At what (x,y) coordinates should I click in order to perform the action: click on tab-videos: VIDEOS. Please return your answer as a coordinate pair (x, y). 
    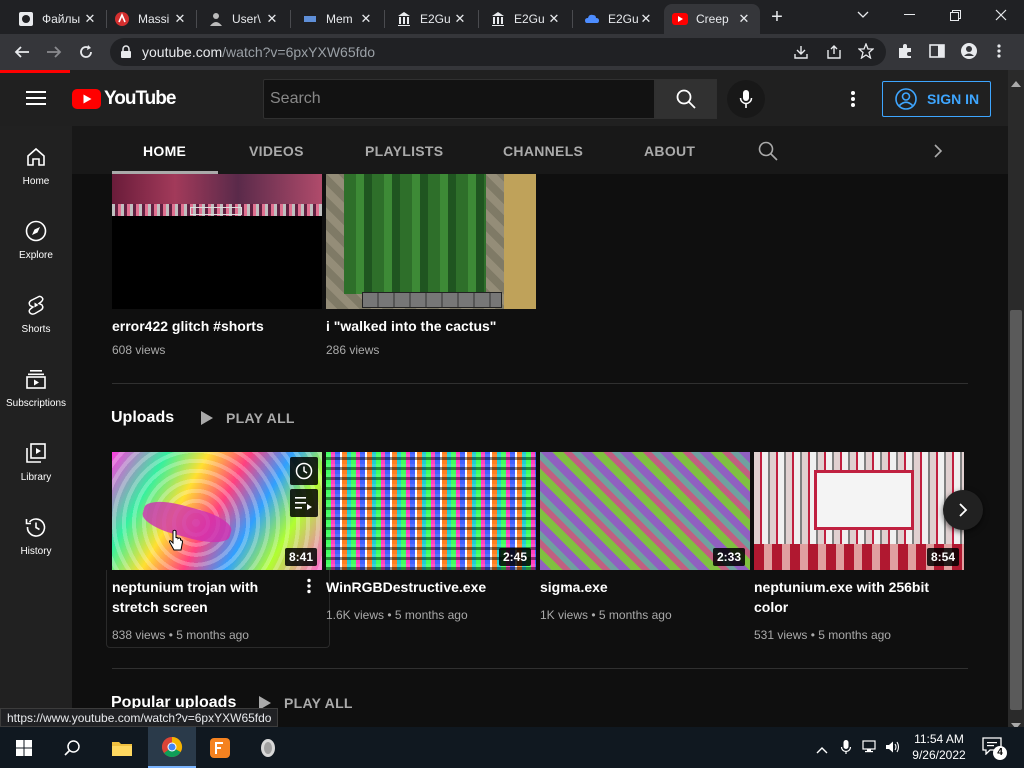
    Looking at the image, I should click on (276, 151).